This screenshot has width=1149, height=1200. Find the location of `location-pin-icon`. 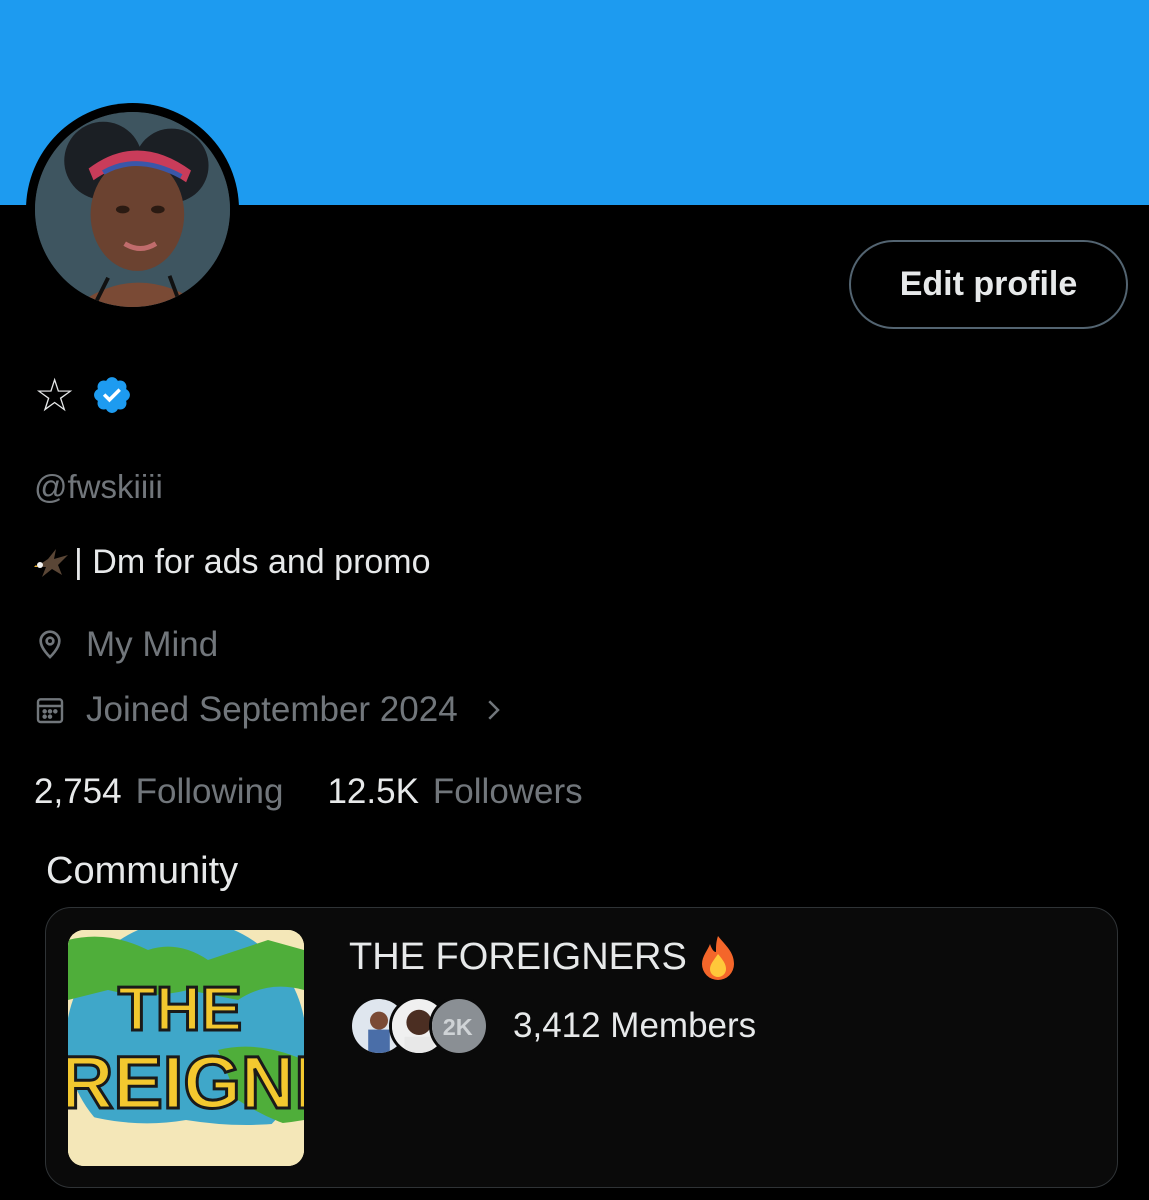

location-pin-icon is located at coordinates (50, 645).